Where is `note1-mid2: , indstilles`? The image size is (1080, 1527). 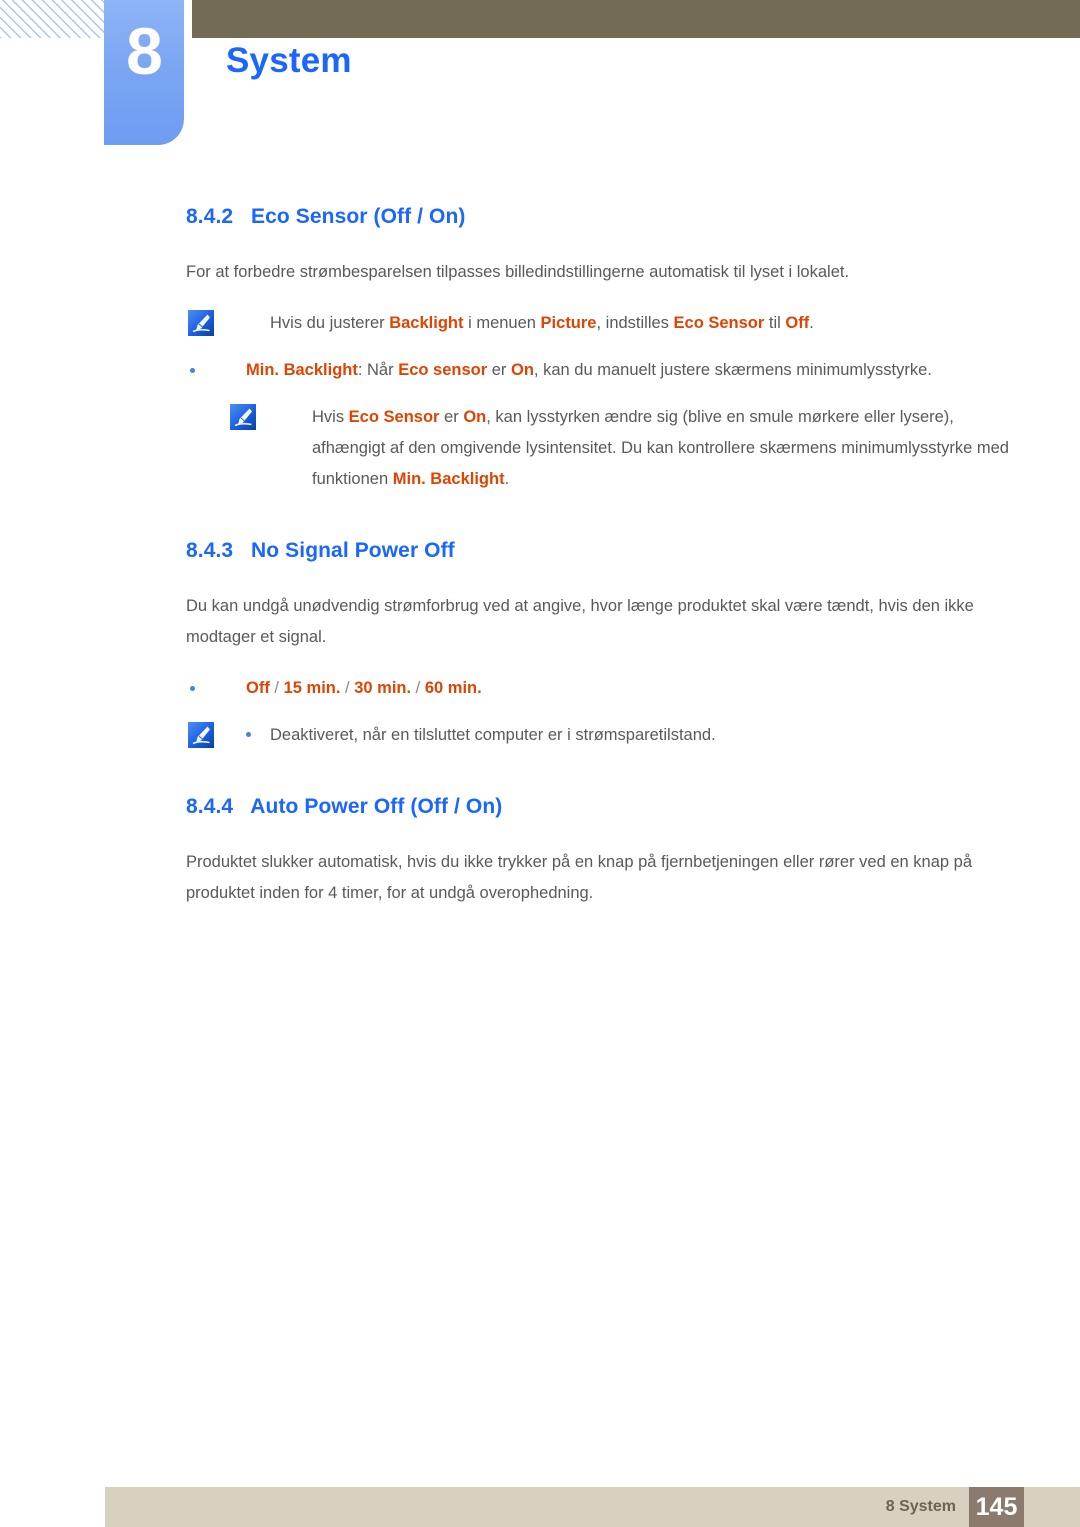
note1-mid2: , indstilles is located at coordinates (635, 323).